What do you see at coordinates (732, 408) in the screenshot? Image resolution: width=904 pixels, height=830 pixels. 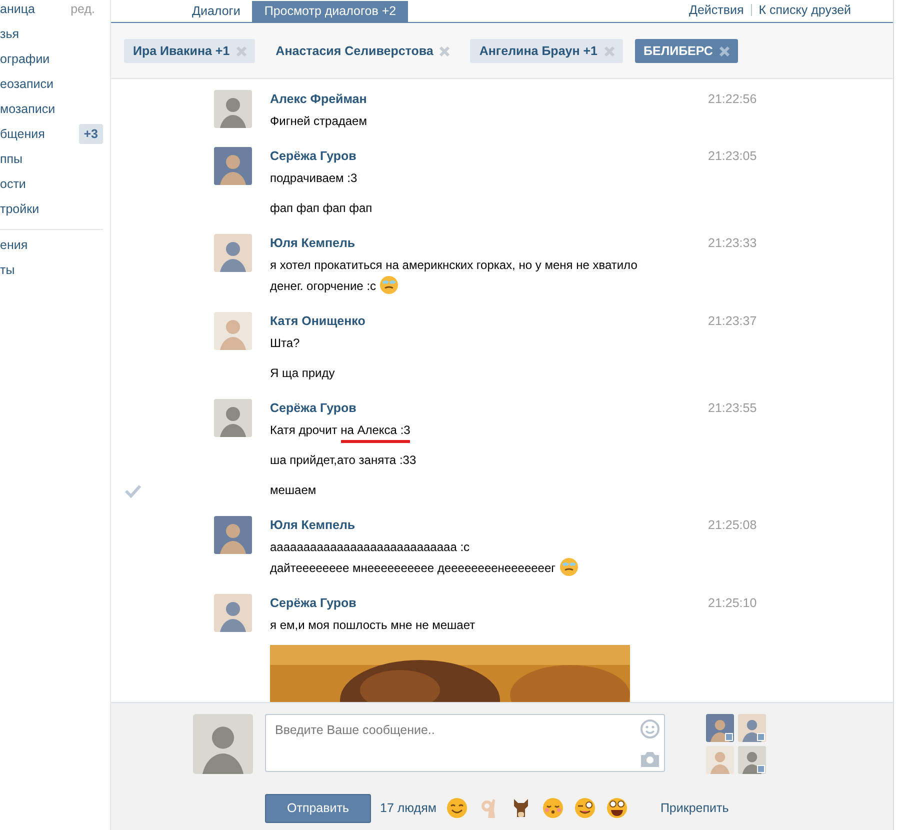 I see `message-time: 21:23:55` at bounding box center [732, 408].